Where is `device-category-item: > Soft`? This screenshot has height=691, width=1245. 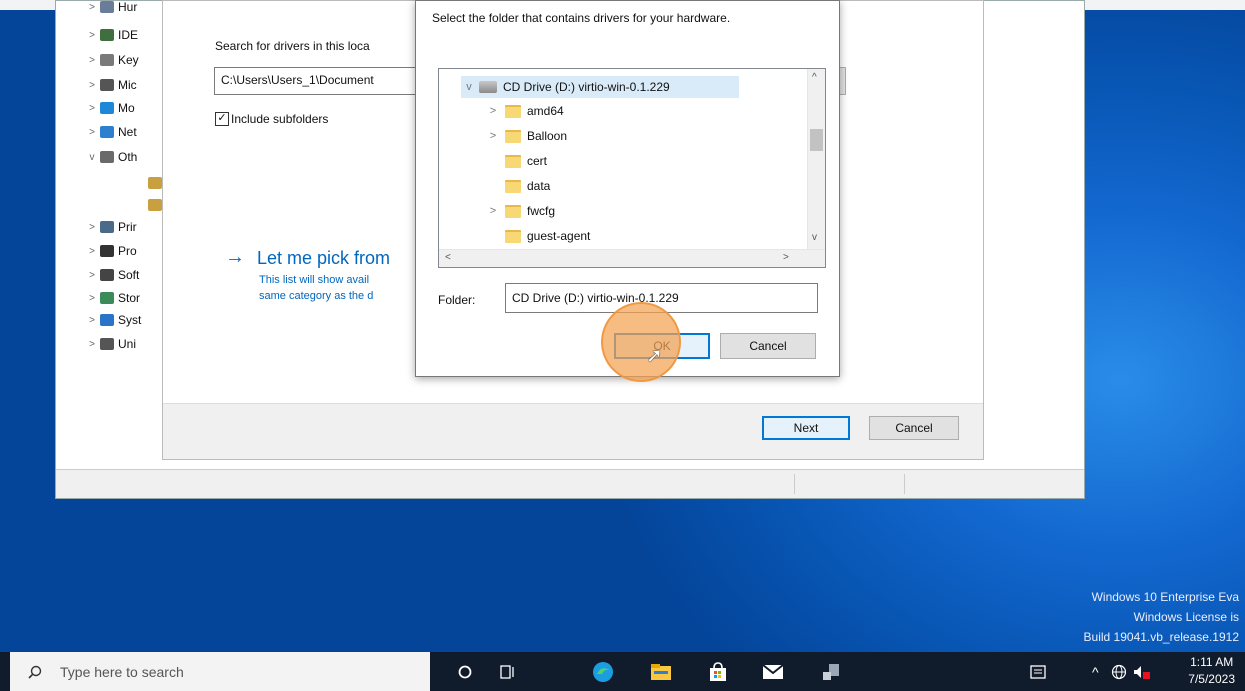
device-category-item: > Soft is located at coordinates (112, 275).